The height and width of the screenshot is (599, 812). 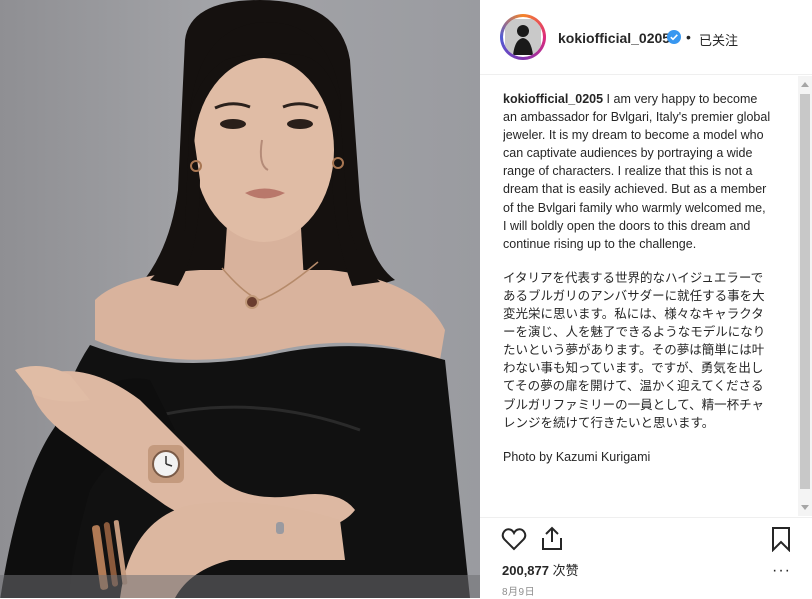 I want to click on post-date: 8月9日, so click(x=519, y=592).